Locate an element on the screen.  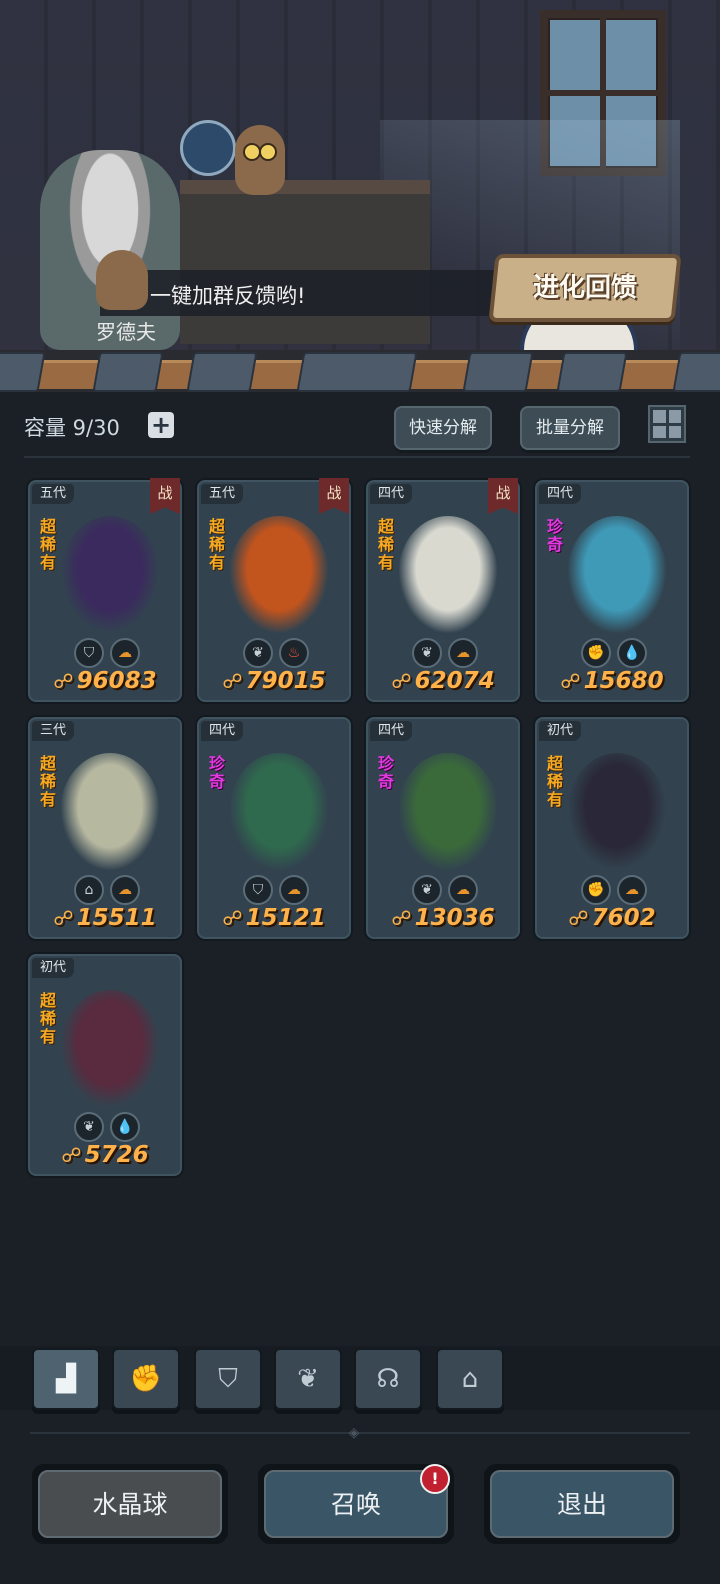
owl-avatar is located at coordinates (122, 280).